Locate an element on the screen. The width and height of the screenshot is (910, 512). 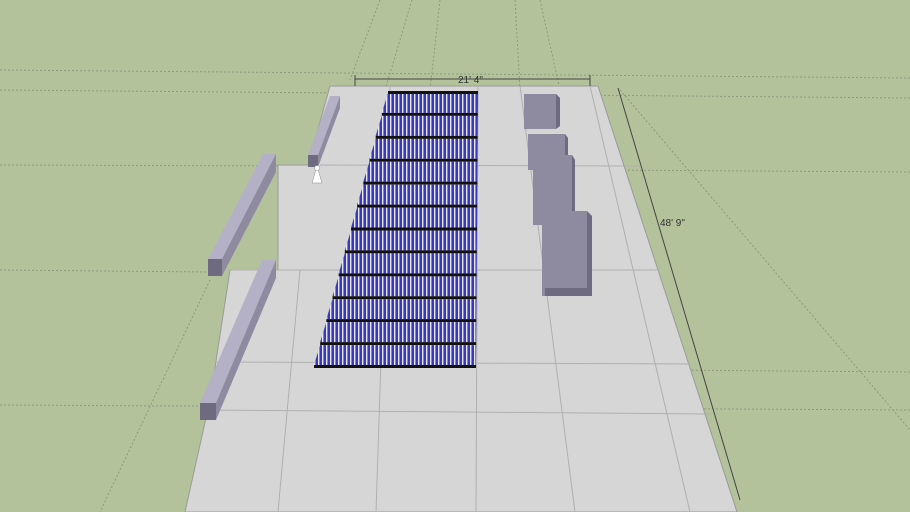
length-dimension-label: 48' 9" is located at coordinates (672, 223).